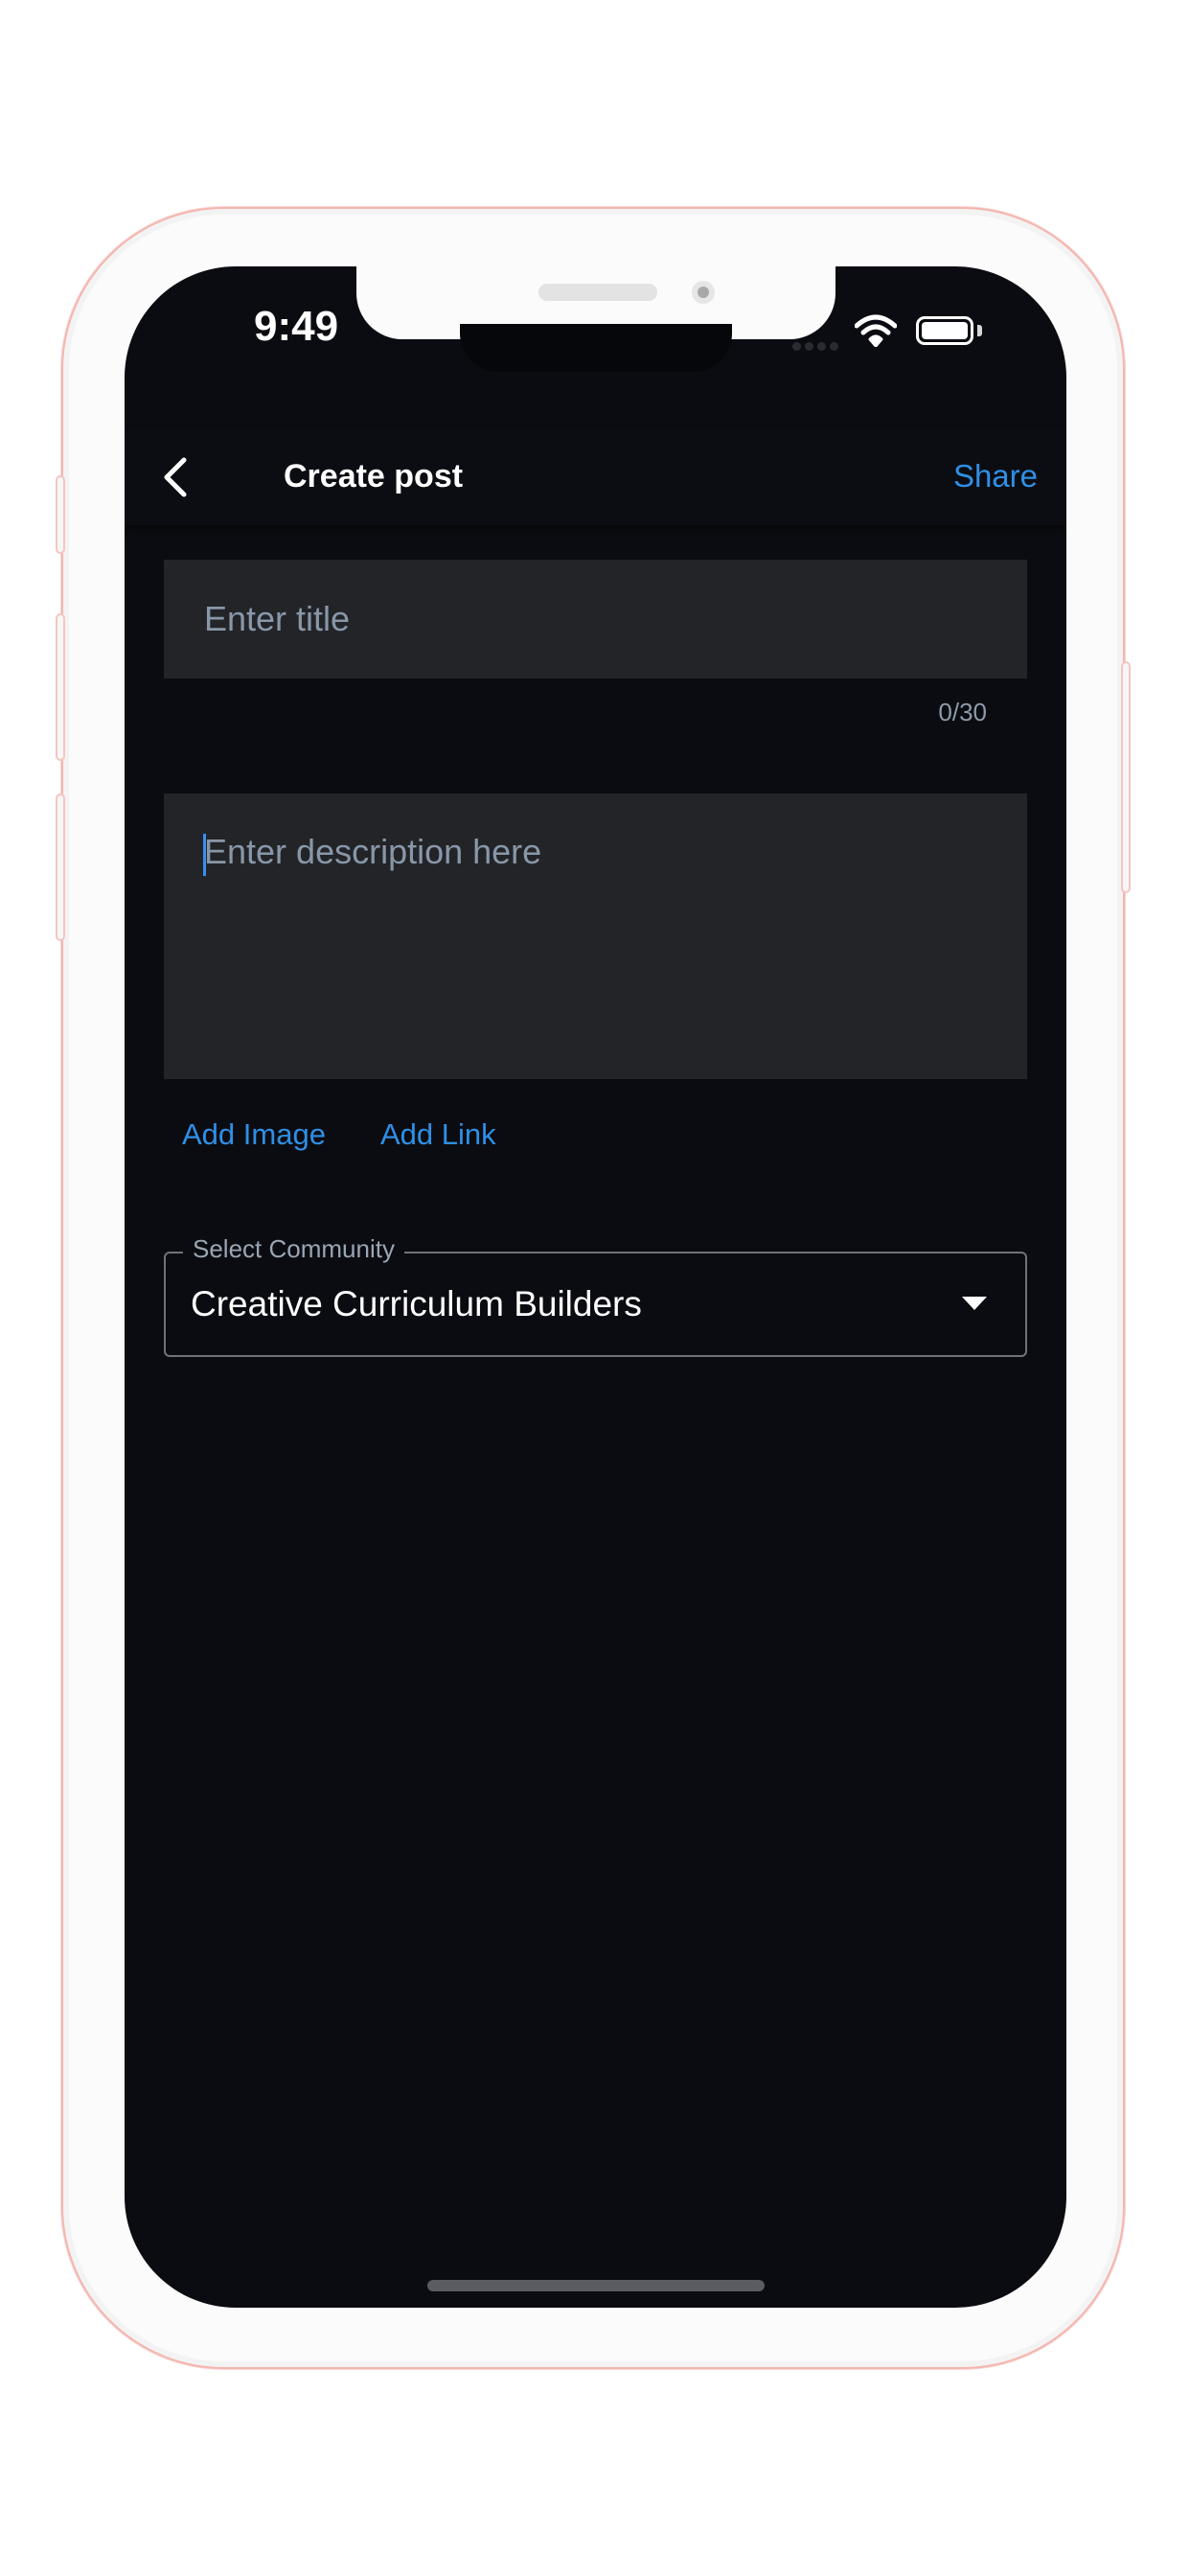 This screenshot has width=1190, height=2576. Describe the element at coordinates (60, 687) in the screenshot. I see `volume-up-button` at that location.